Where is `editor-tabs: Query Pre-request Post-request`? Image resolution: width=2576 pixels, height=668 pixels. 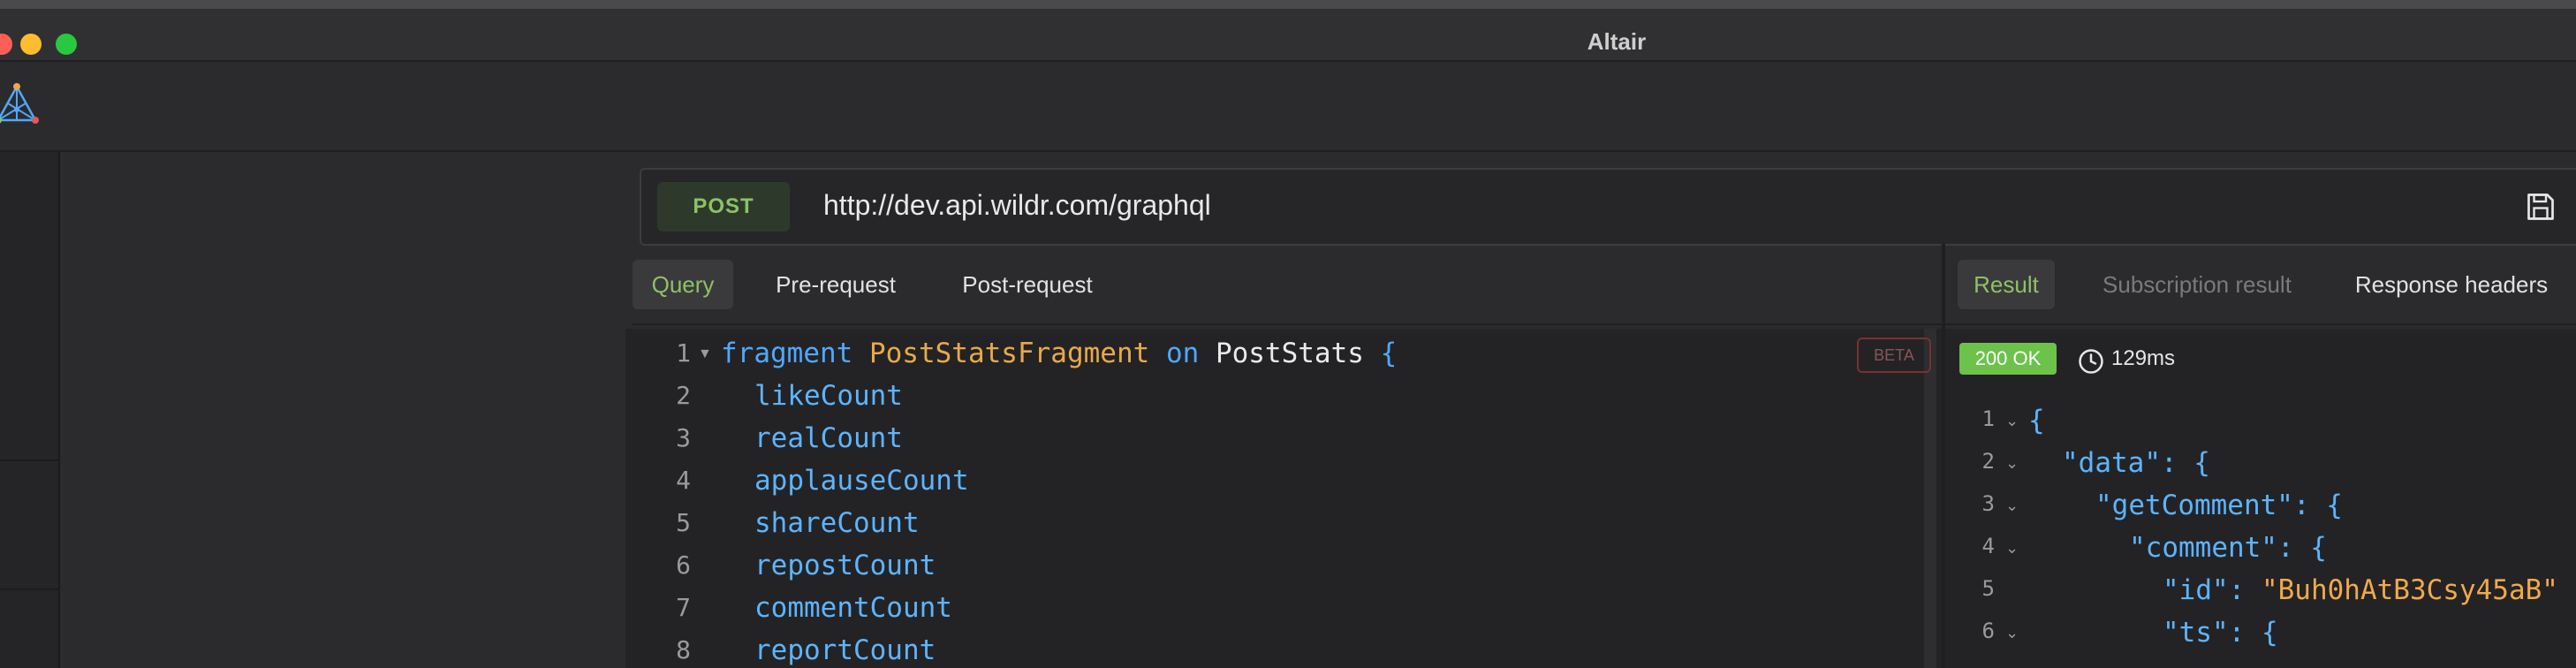
editor-tabs: Query Pre-request Post-request is located at coordinates (1288, 290).